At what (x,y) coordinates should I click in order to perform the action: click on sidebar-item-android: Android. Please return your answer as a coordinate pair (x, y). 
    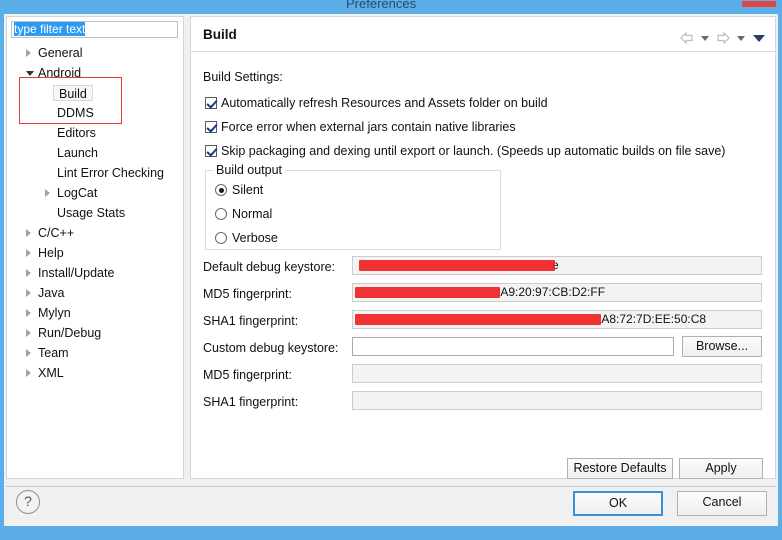
    Looking at the image, I should click on (95, 73).